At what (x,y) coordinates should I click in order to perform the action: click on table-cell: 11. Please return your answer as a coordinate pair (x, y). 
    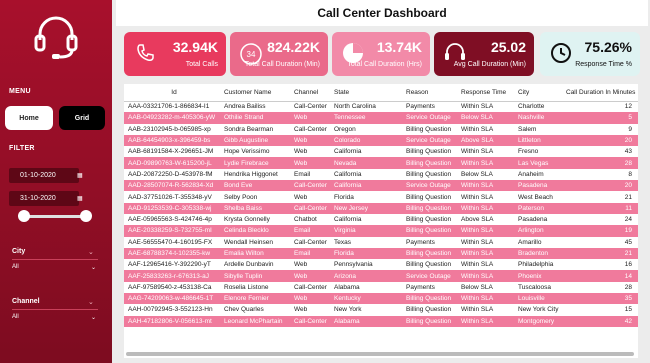
    Looking at the image, I should click on (600, 208).